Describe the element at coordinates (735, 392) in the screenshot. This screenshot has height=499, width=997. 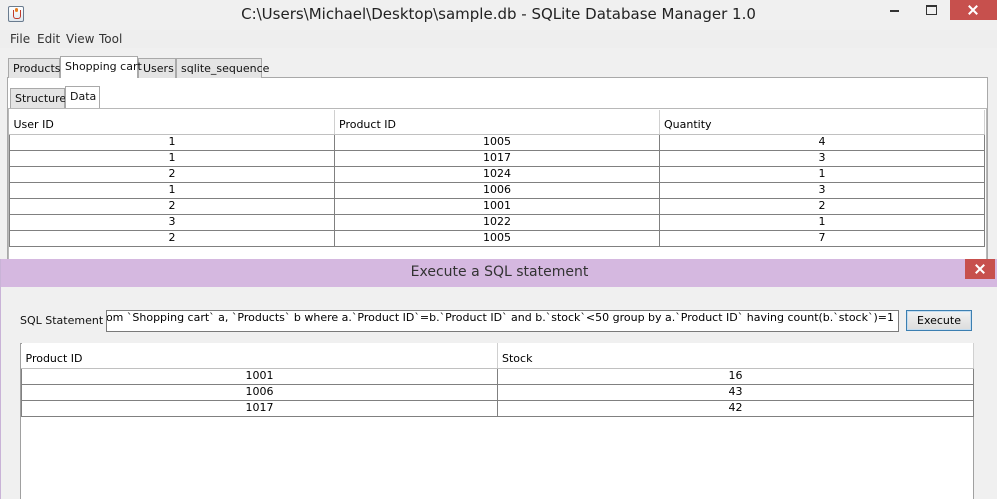
I see `cell-stock: 43` at that location.